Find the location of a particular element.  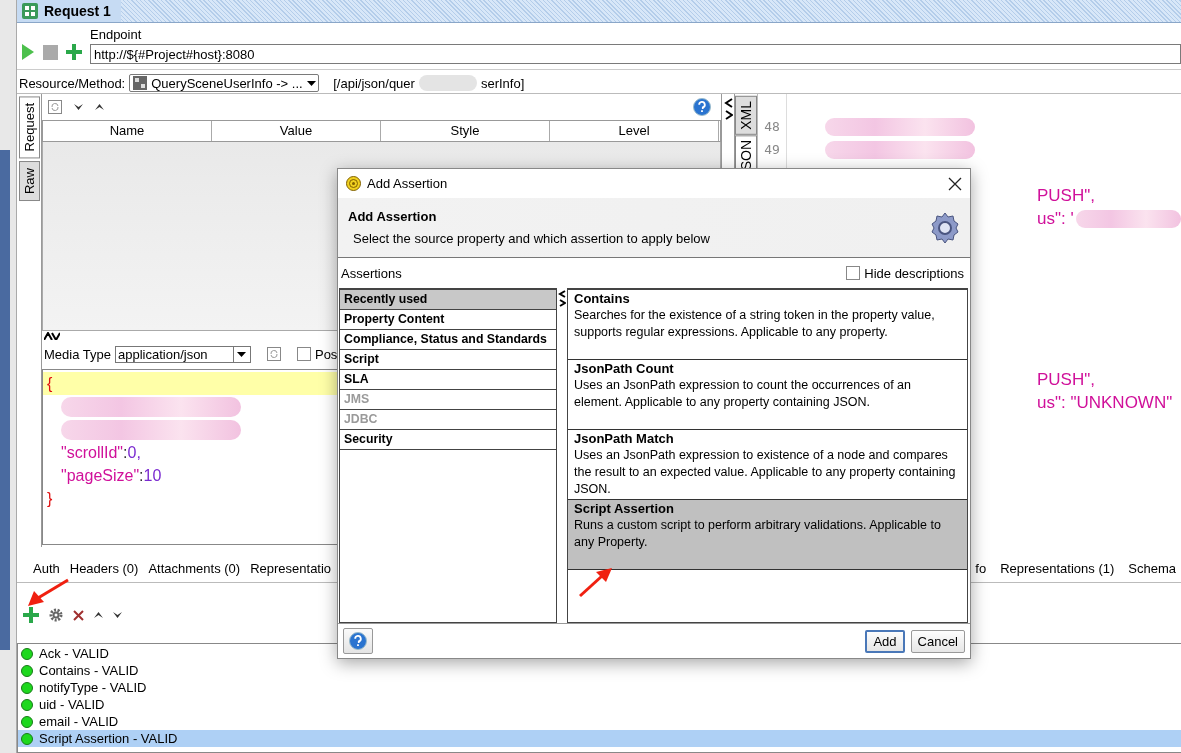

column-header: Style is located at coordinates (465, 131).